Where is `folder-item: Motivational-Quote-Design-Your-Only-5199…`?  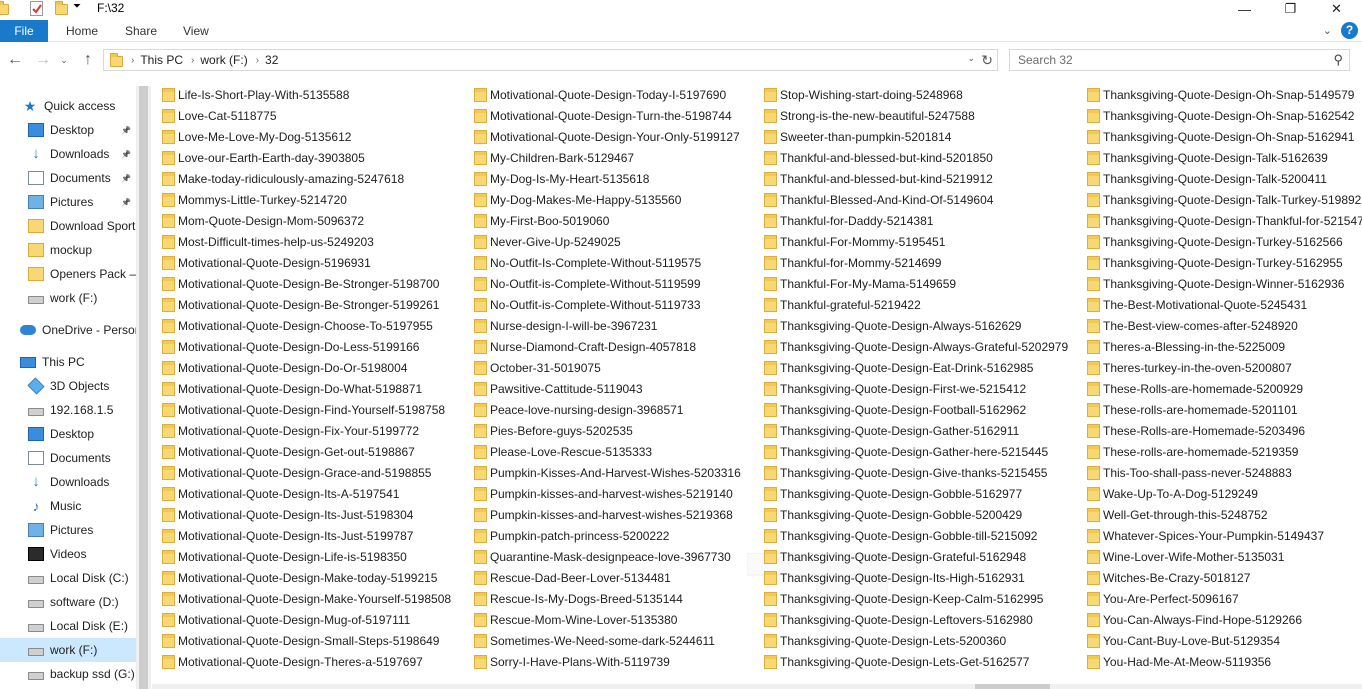 folder-item: Motivational-Quote-Design-Your-Only-5199… is located at coordinates (607, 136).